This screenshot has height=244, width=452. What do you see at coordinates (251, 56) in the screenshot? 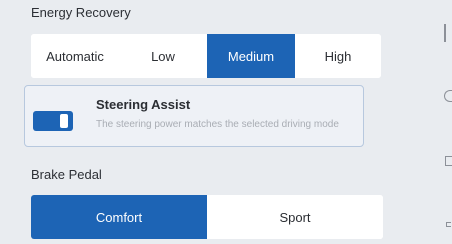
I see `energy-option-medium: Medium` at bounding box center [251, 56].